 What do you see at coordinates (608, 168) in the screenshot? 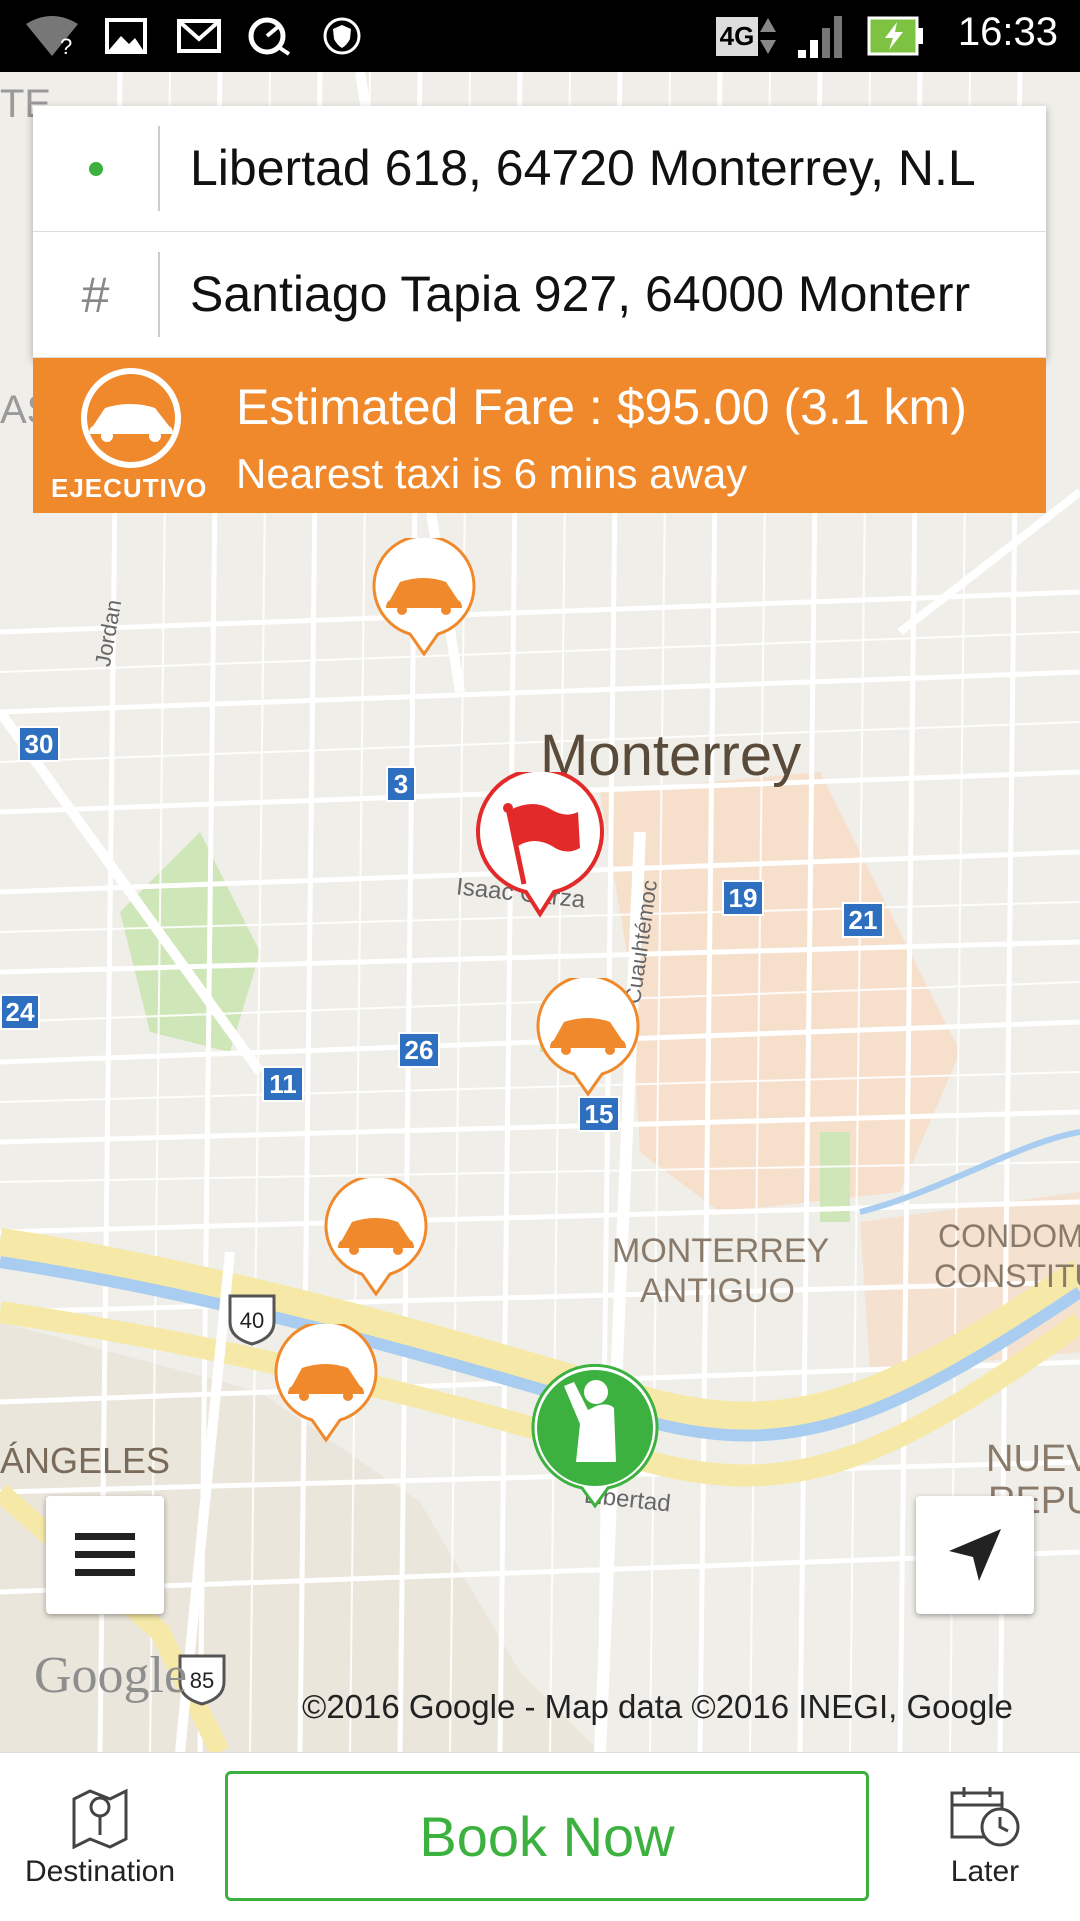
I see `pickup-address-field: Libertad 618, 64720 Monterrey, N.L` at bounding box center [608, 168].